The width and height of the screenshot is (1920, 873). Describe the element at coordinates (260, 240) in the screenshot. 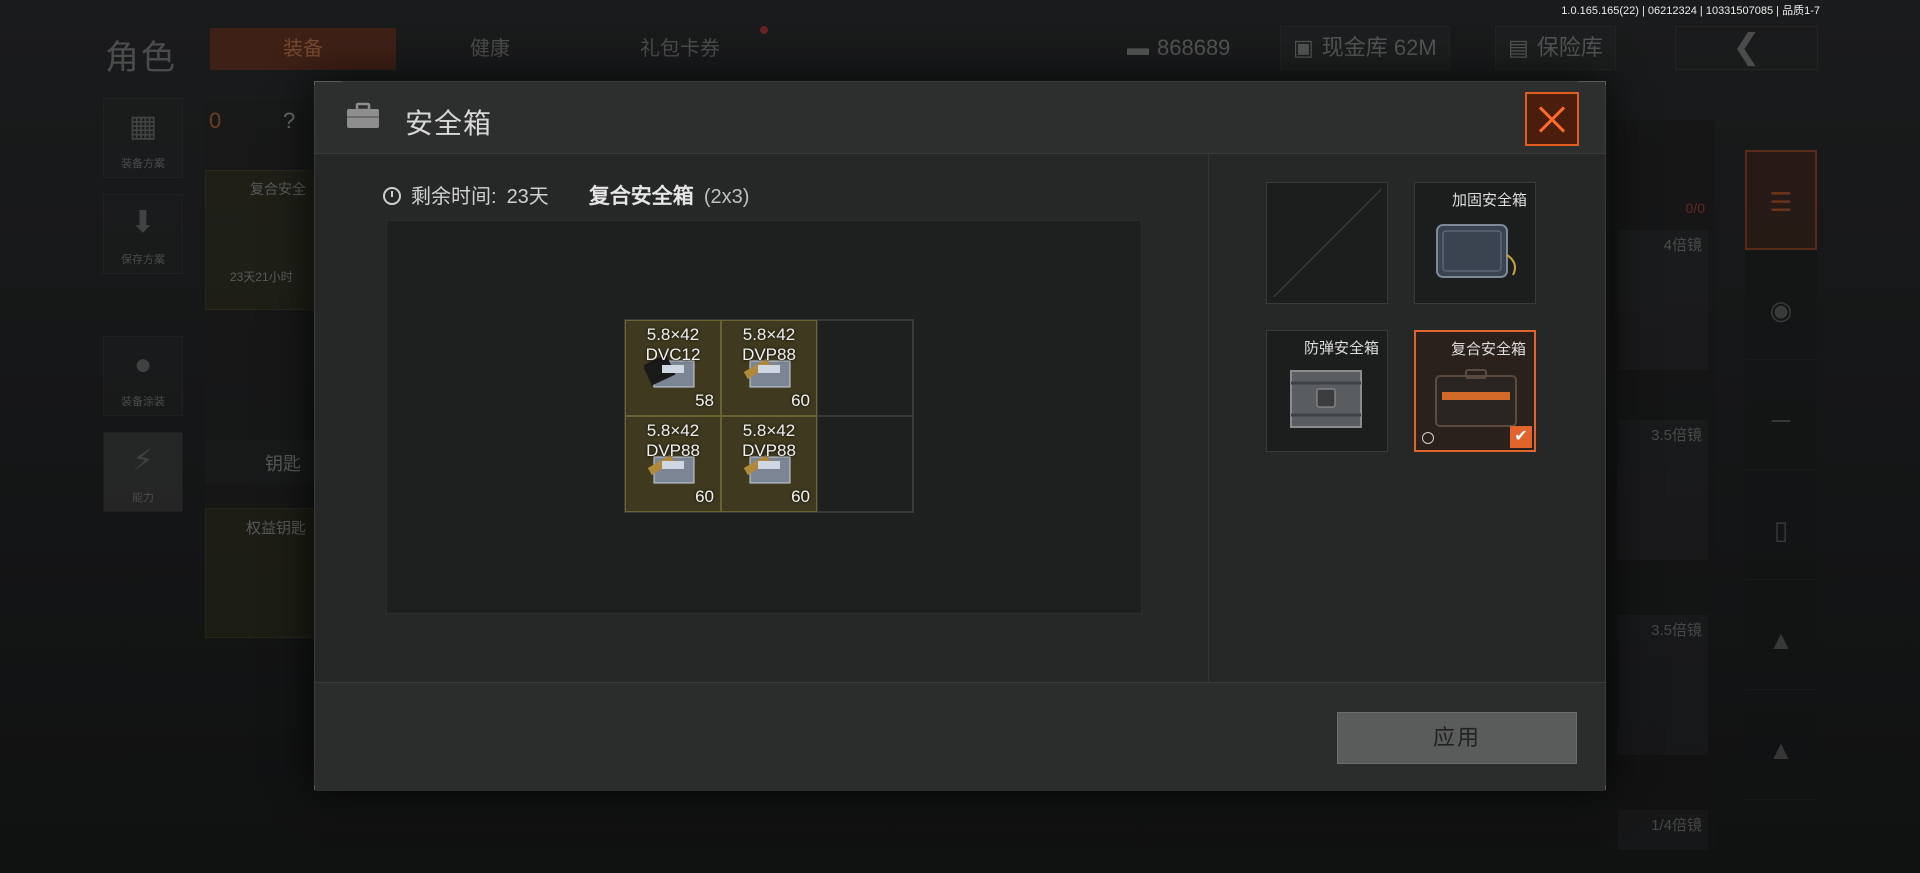

I see `case-slot: 复合安全 23天21小时` at that location.